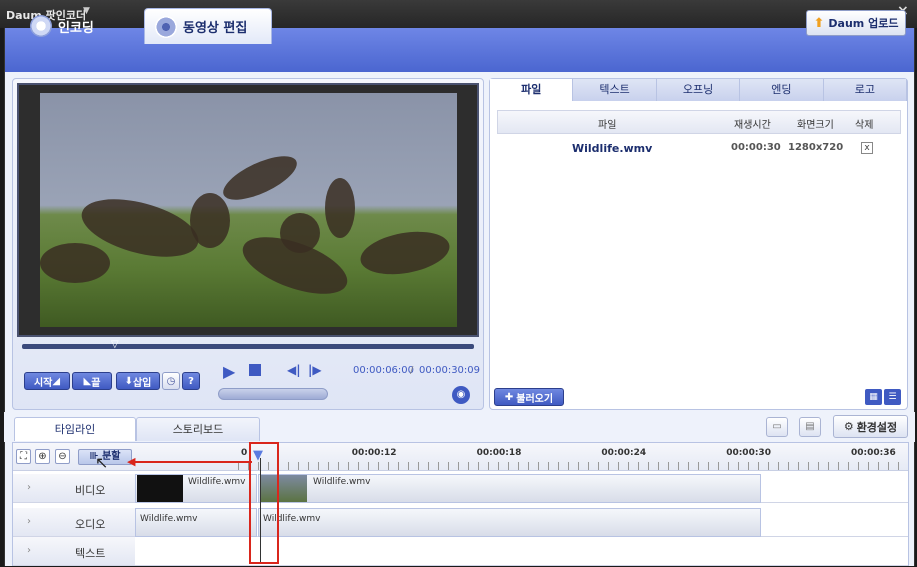 The image size is (917, 567). Describe the element at coordinates (102, 462) in the screenshot. I see `mouse-pointer-icon: ↖` at that location.